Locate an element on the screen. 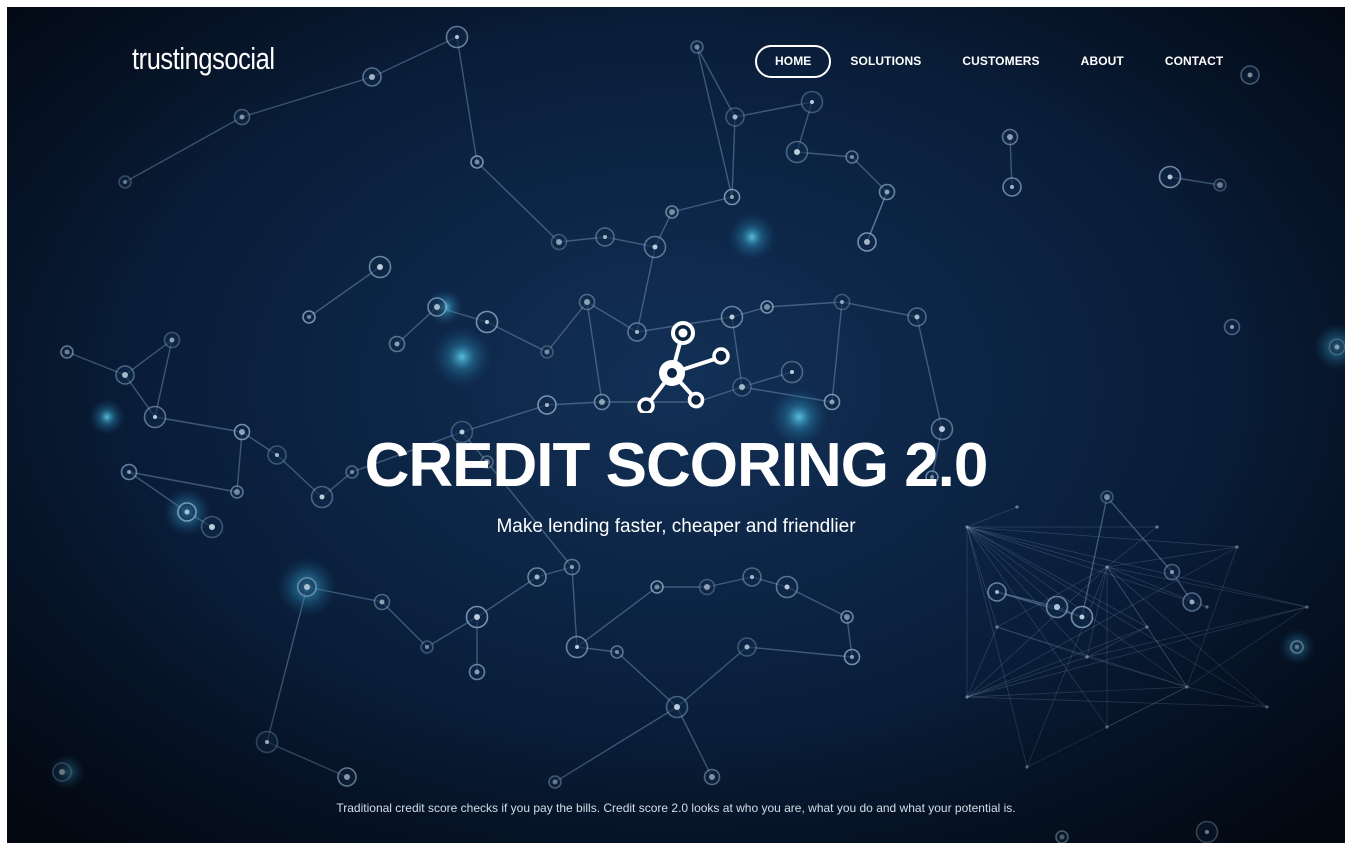 The height and width of the screenshot is (843, 1352). nav-item-solutions: SOLUTIONS is located at coordinates (885, 61).